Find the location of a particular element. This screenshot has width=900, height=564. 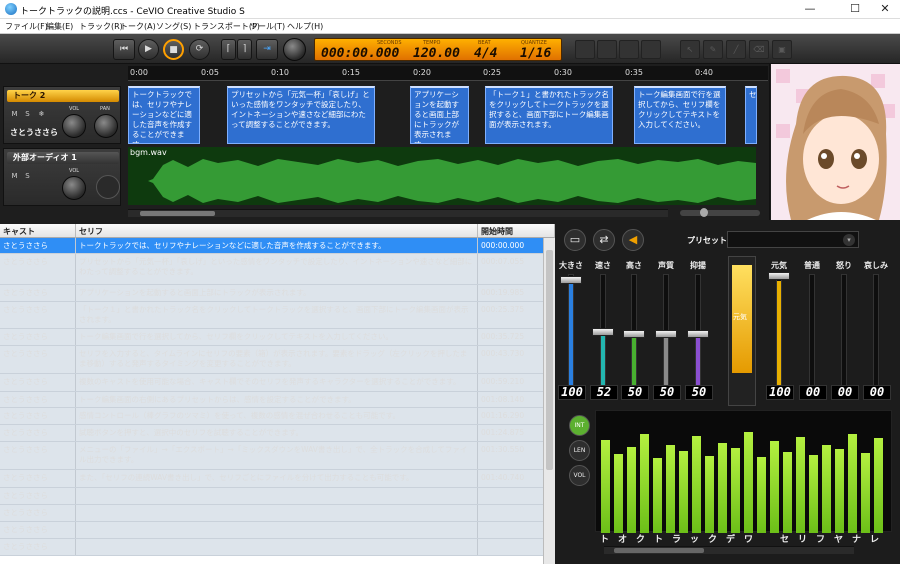

menu-file: ファイル(F) is located at coordinates (26, 26).